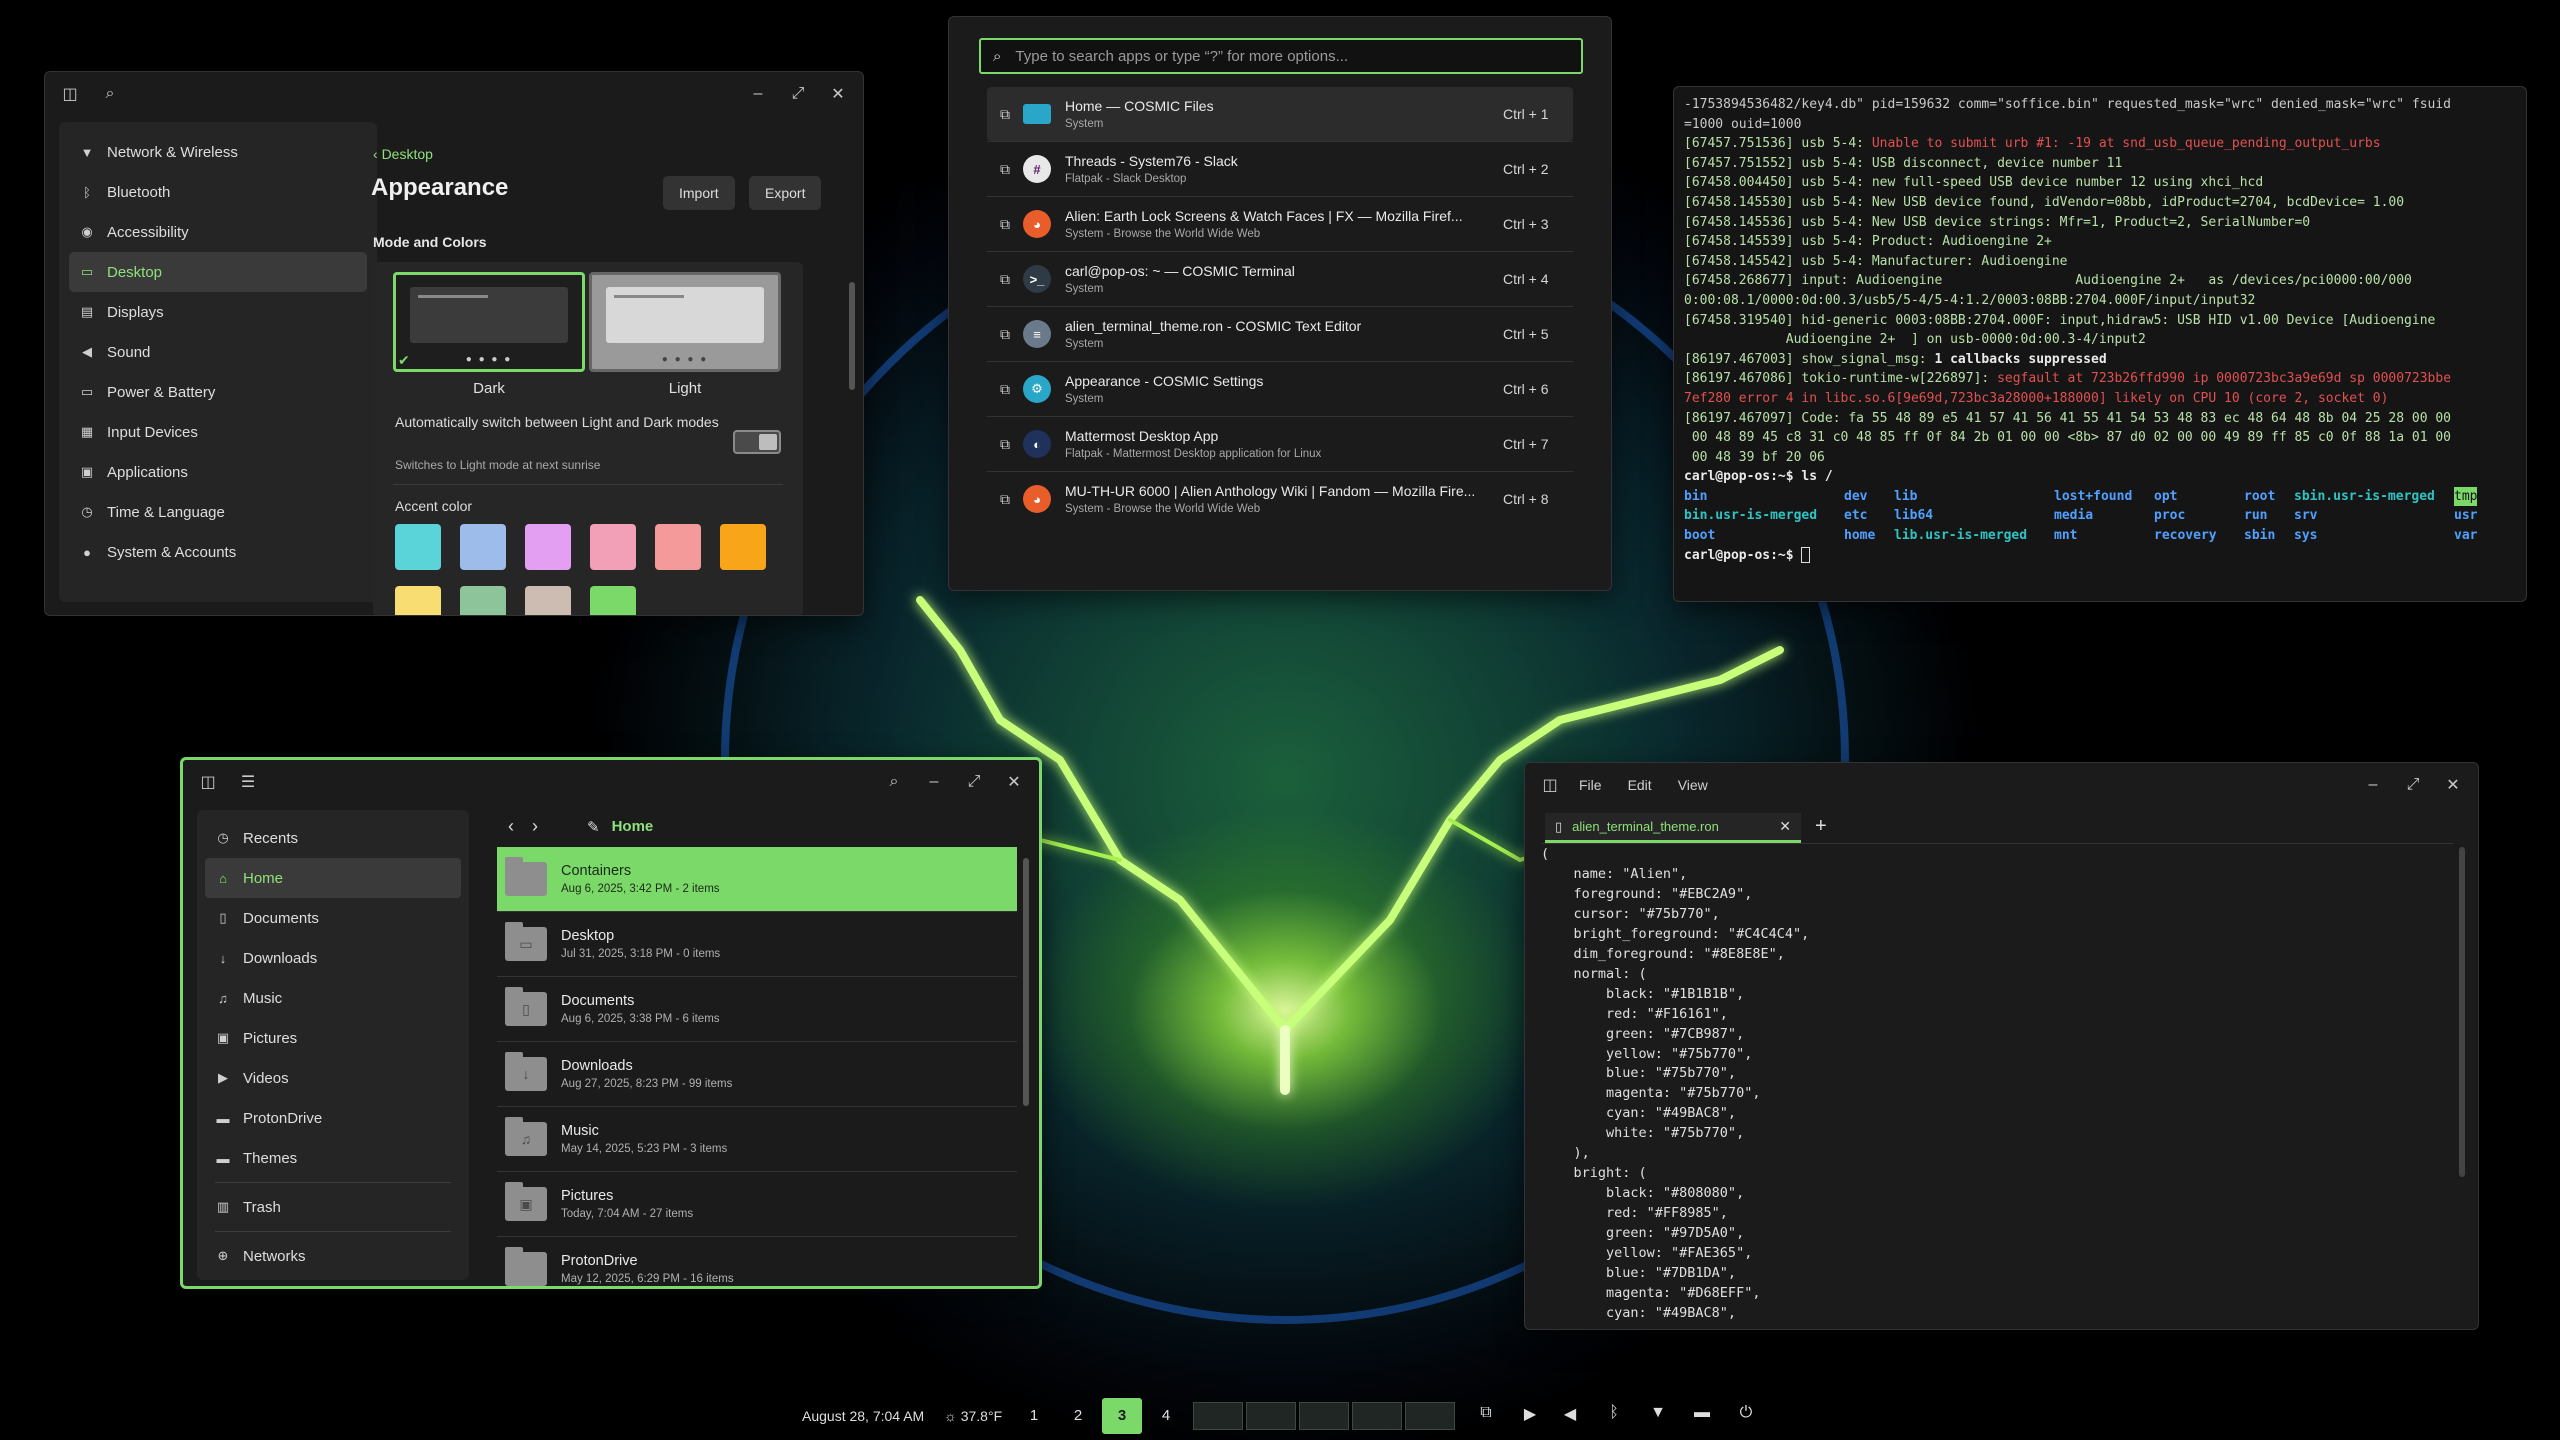  I want to click on file-row: ▣ Pictures Today, 7:04 AM - 27 items, so click(757, 1204).